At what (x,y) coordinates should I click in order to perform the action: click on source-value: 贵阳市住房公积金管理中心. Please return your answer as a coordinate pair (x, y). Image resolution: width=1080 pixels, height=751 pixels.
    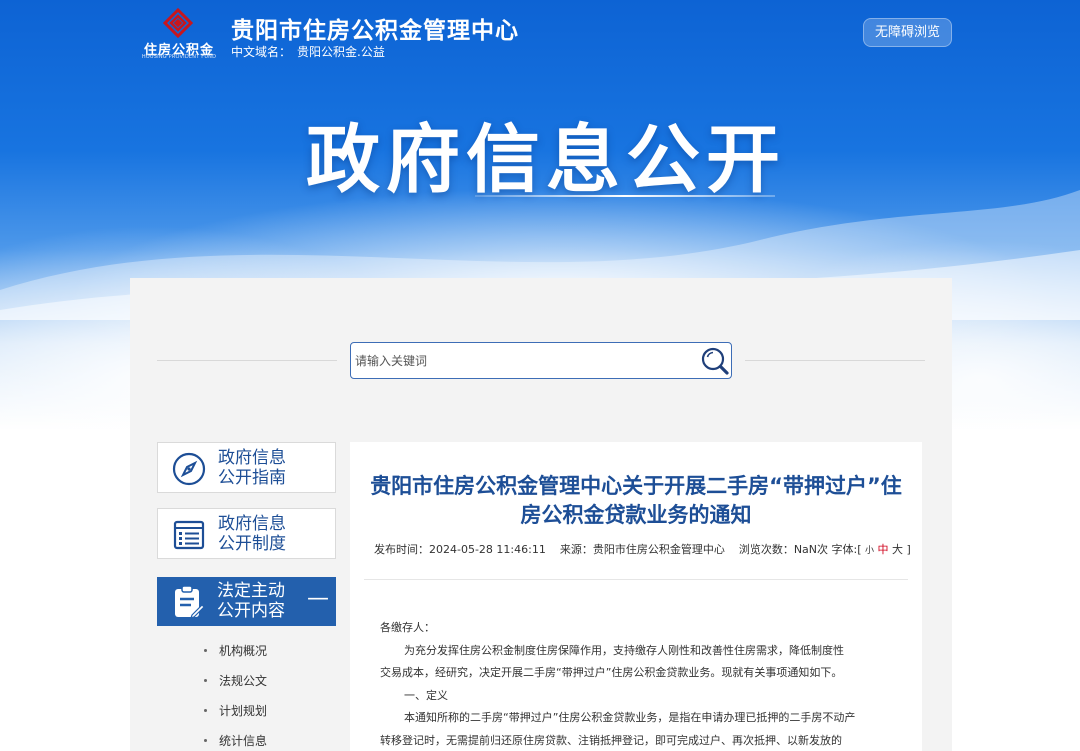
    Looking at the image, I should click on (658, 549).